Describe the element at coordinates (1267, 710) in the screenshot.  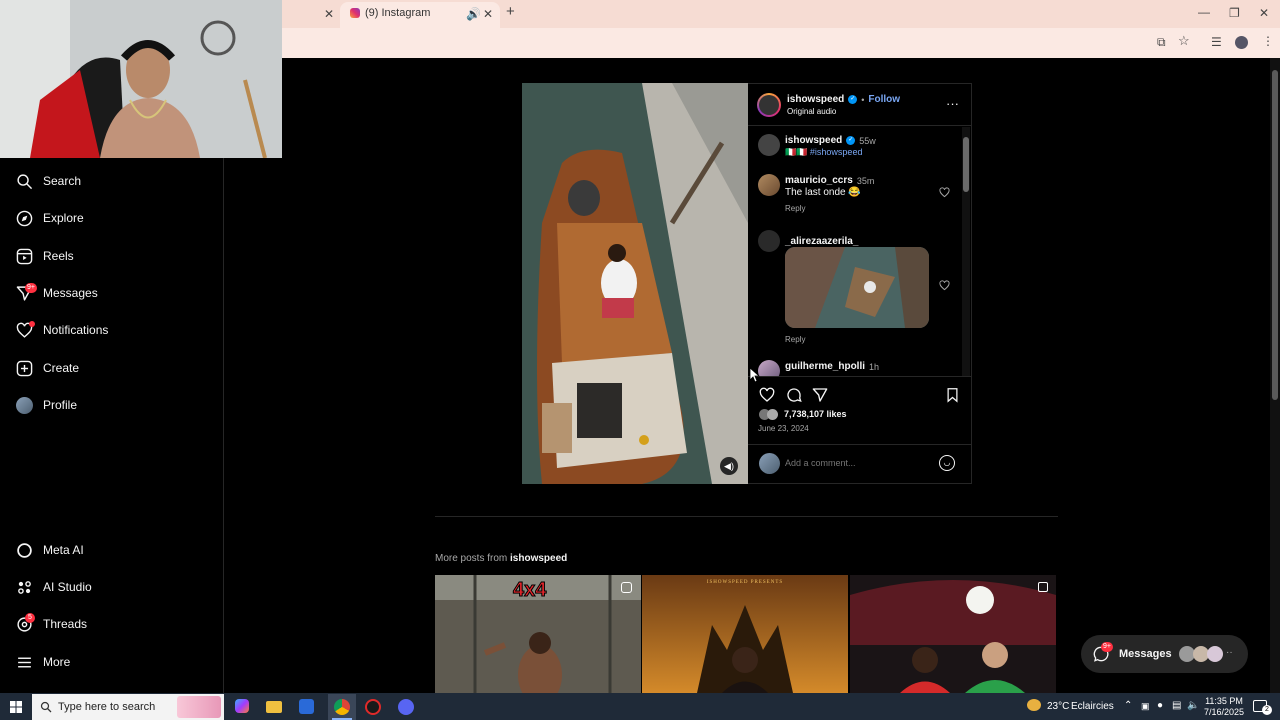
I see `notification-count: 2` at that location.